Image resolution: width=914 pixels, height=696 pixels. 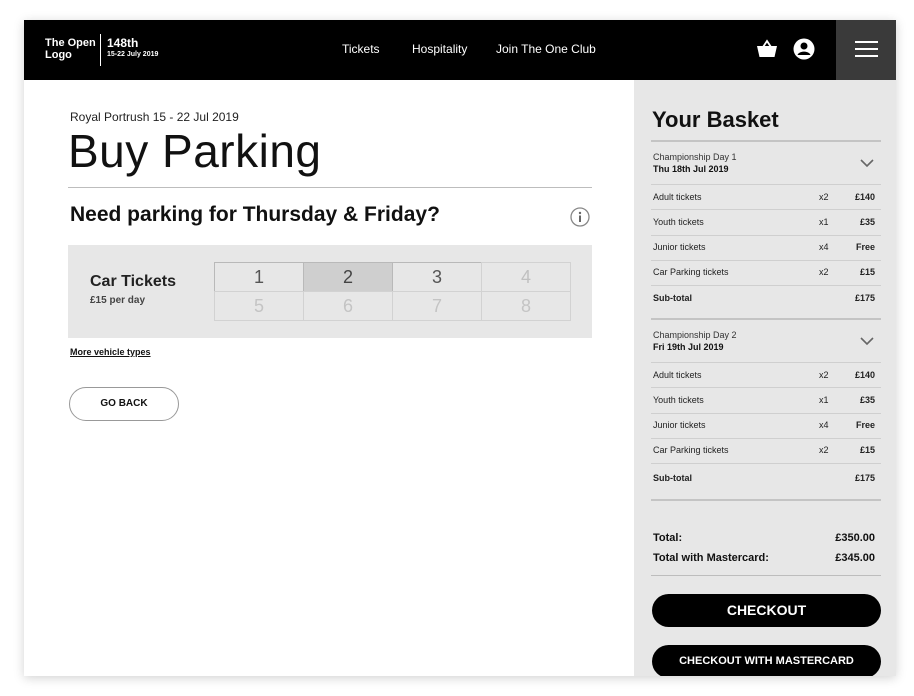 I want to click on day-1-subtotal: Sub-total £175, so click(x=764, y=300).